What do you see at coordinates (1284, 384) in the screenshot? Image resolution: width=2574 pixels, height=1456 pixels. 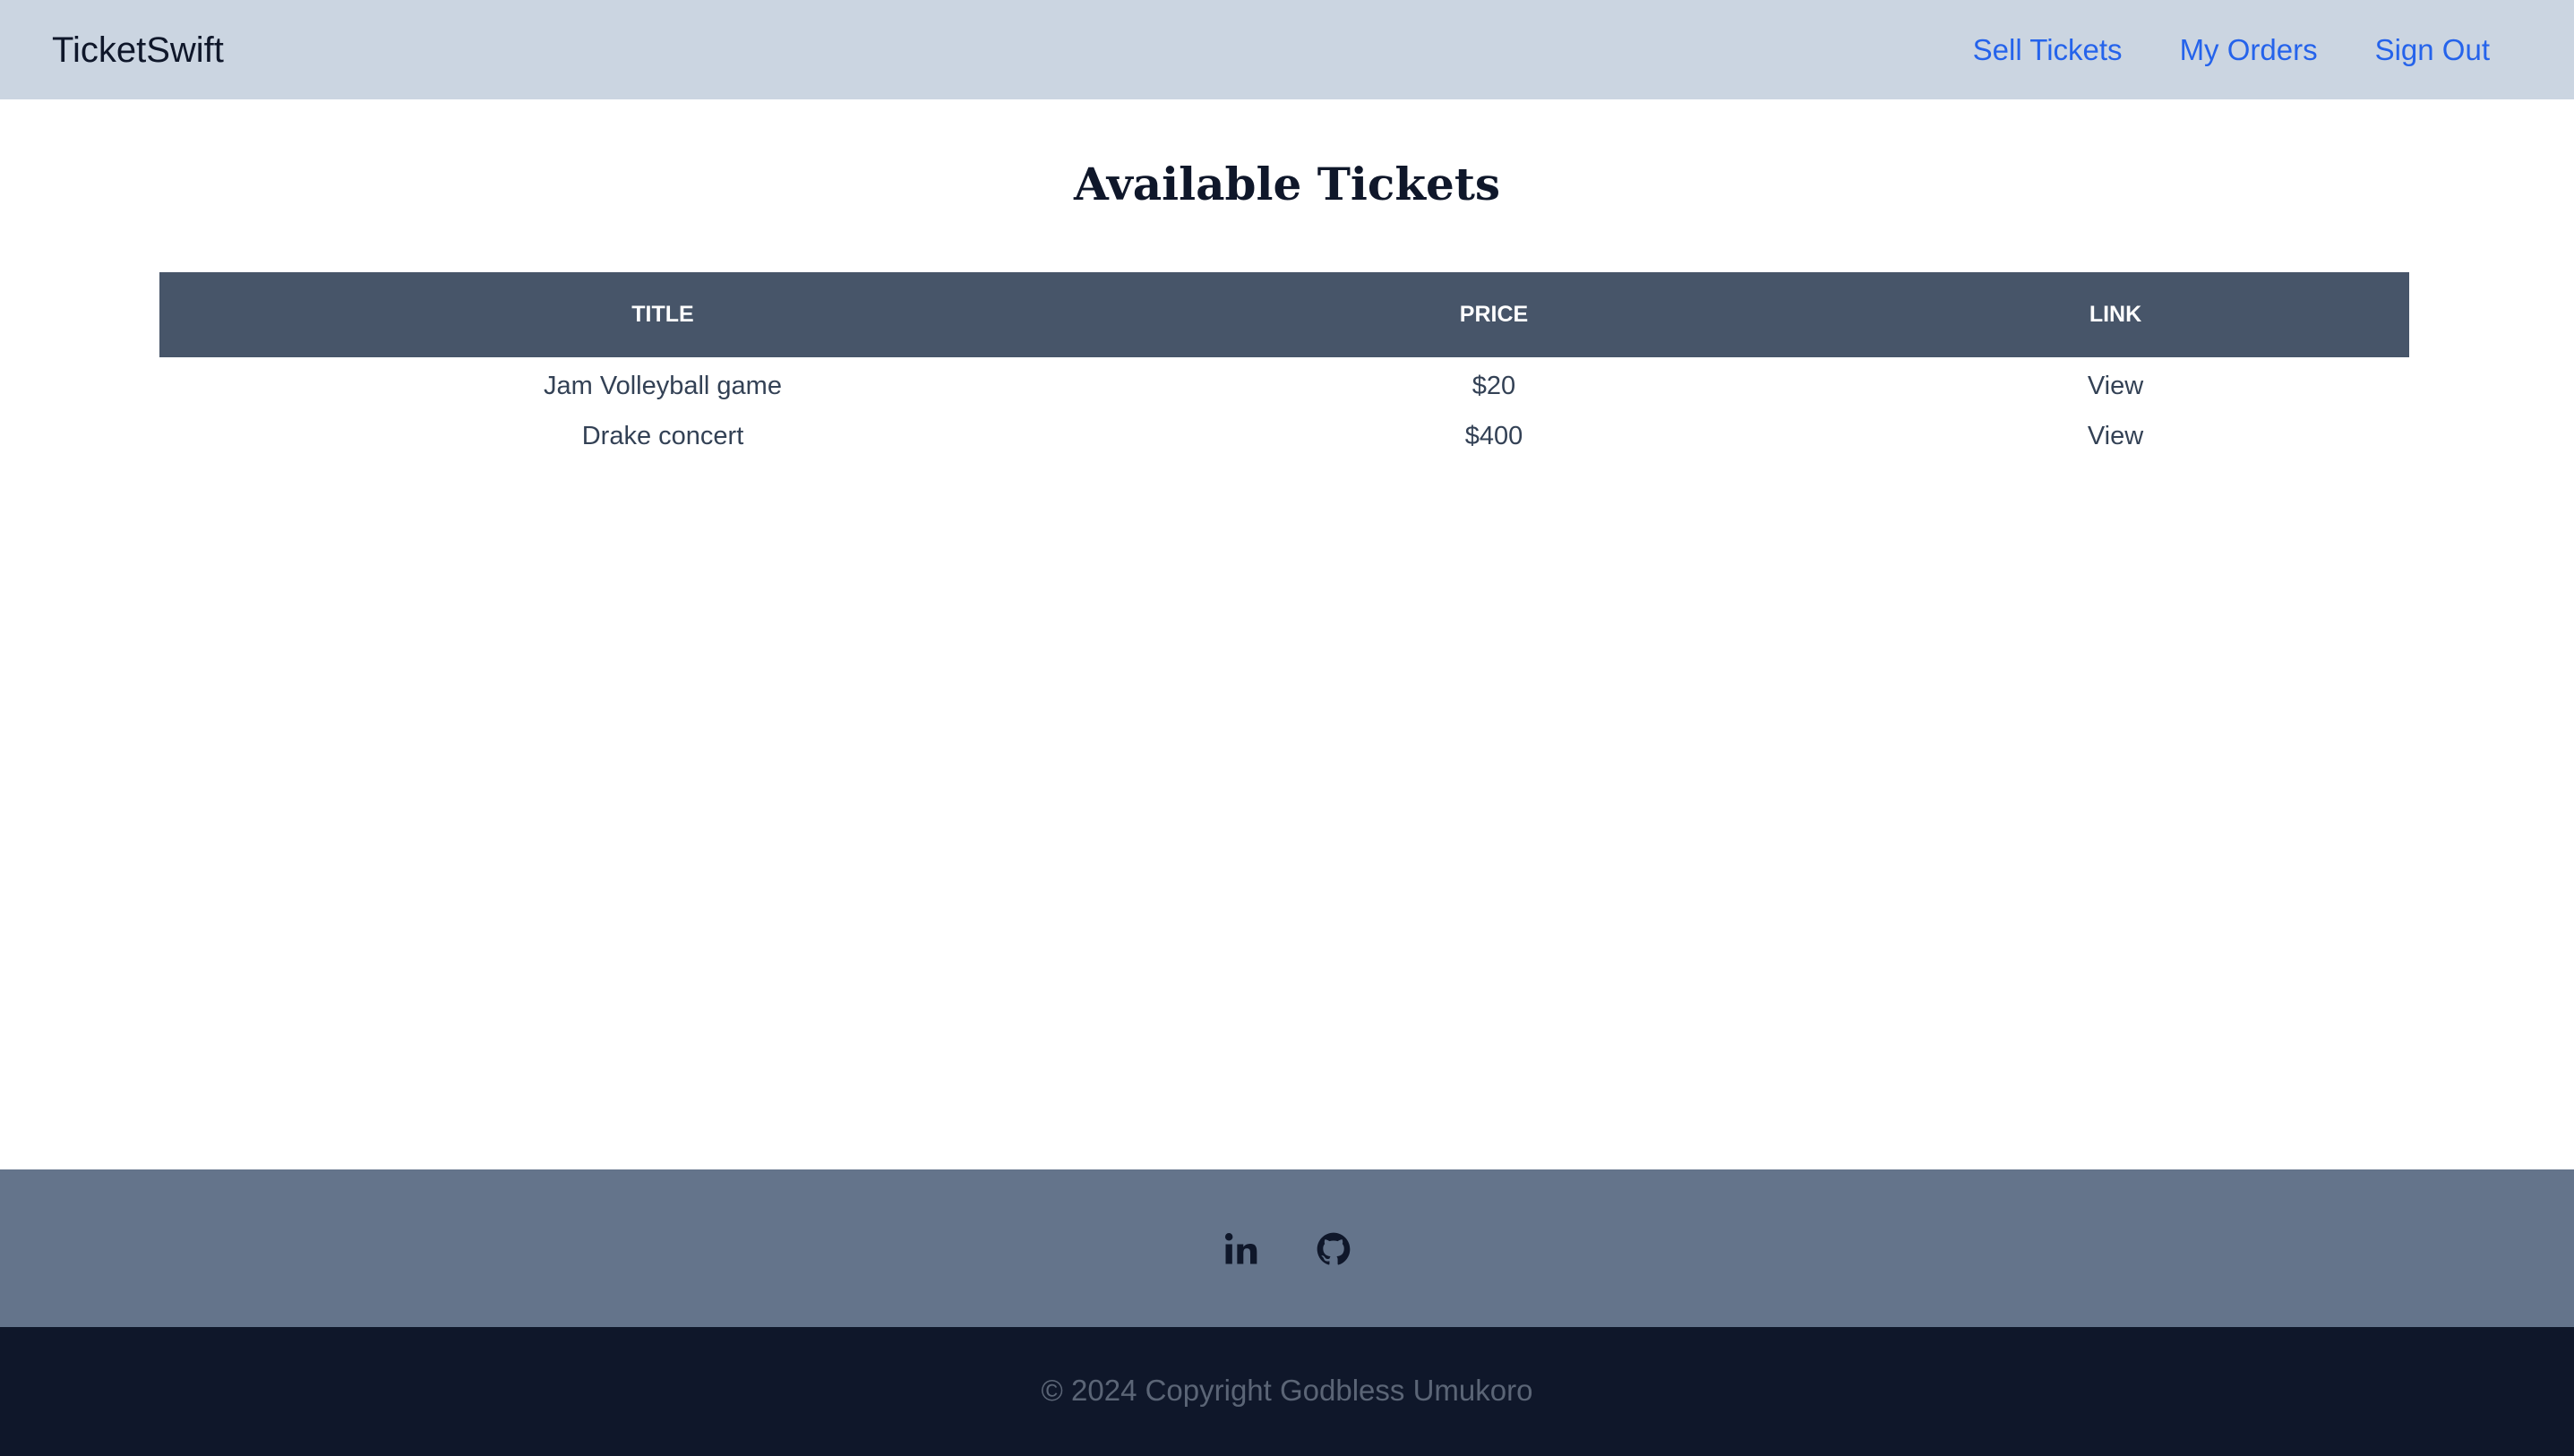 I see `table-row: Jam Volleyball game $20 View` at bounding box center [1284, 384].